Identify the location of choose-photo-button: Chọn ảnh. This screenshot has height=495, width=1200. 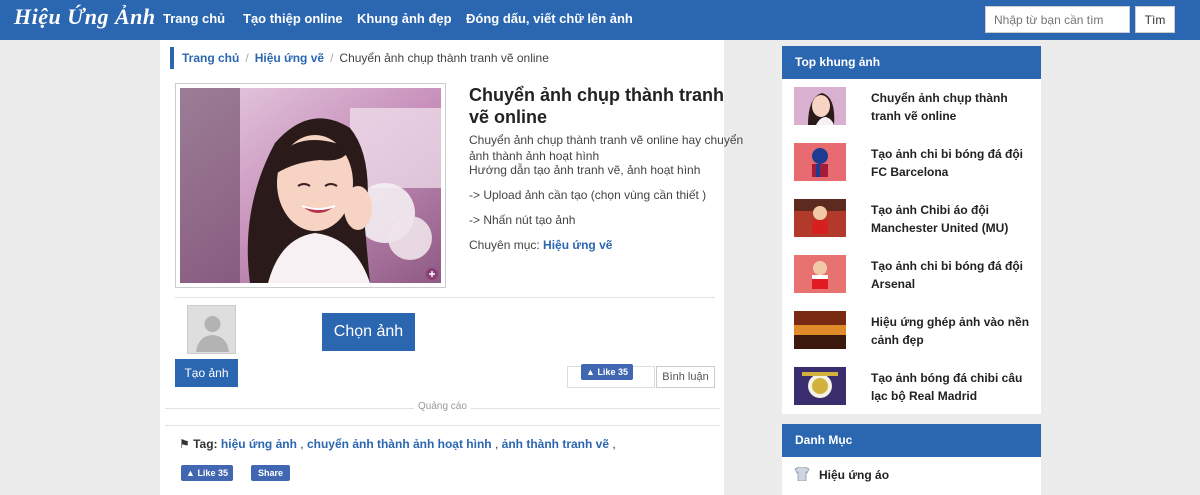
(368, 332).